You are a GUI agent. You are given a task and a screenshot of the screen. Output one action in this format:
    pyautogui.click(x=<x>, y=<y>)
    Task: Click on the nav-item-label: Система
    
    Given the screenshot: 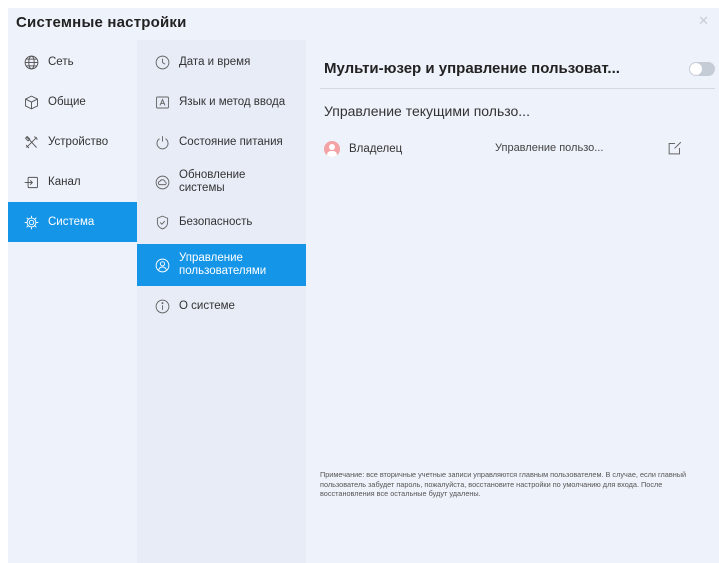 What is the action you would take?
    pyautogui.click(x=71, y=222)
    